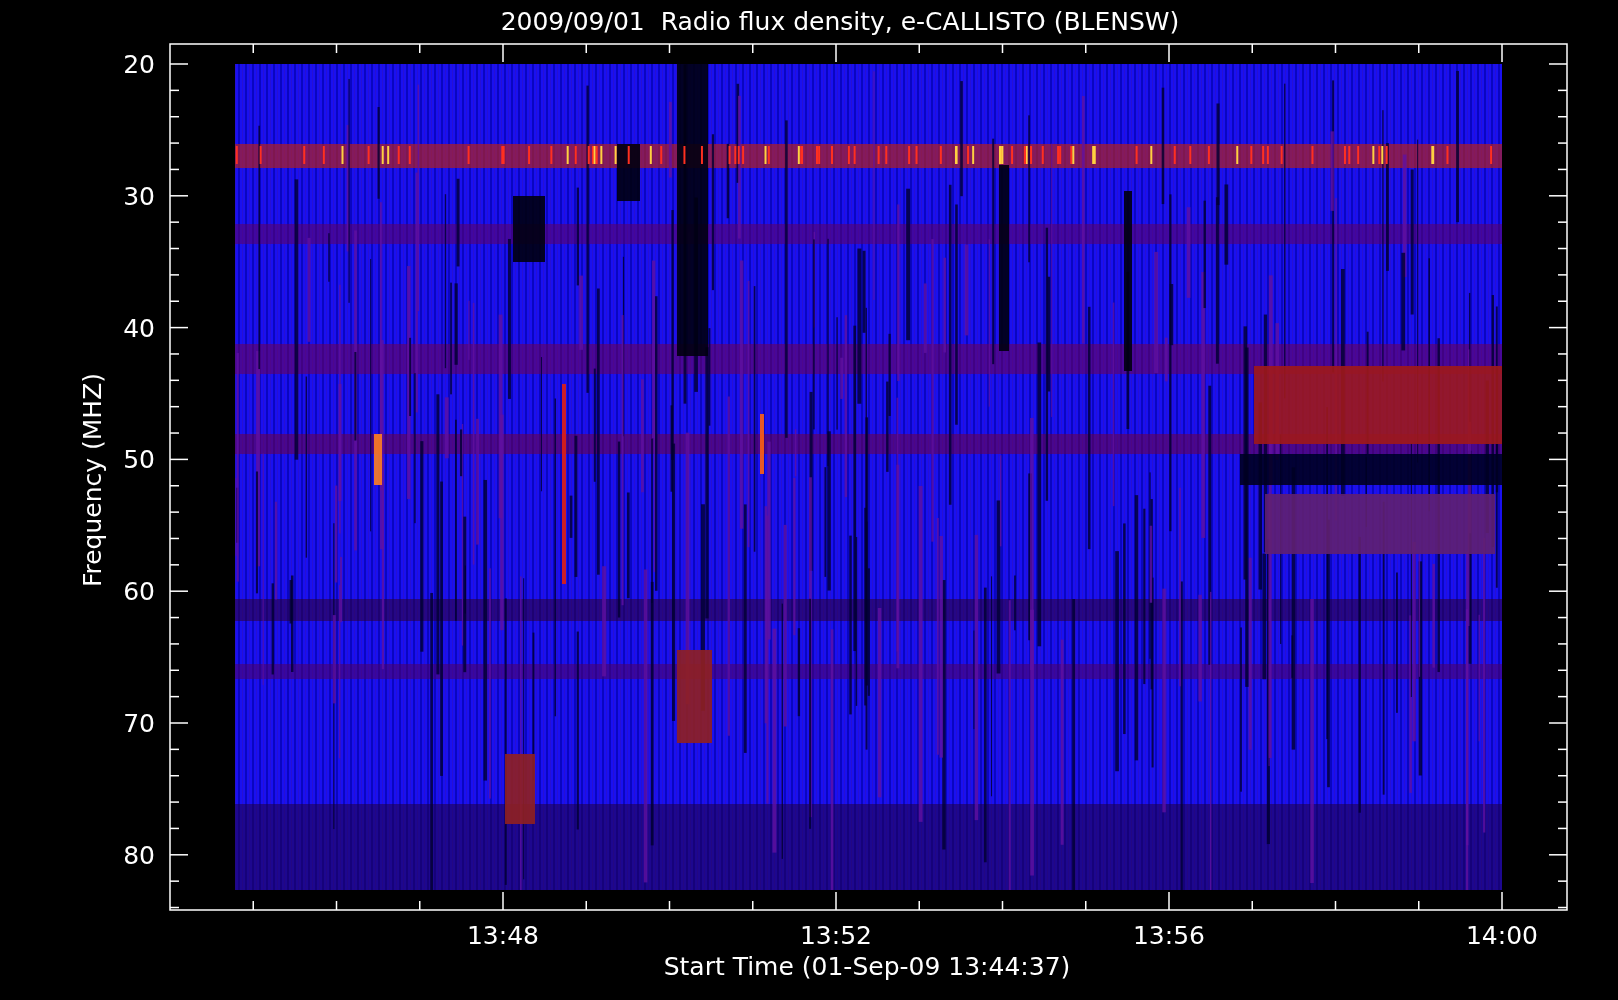 Image resolution: width=1618 pixels, height=1000 pixels. Describe the element at coordinates (836, 935) in the screenshot. I see `x-tick-label: 13:52` at that location.